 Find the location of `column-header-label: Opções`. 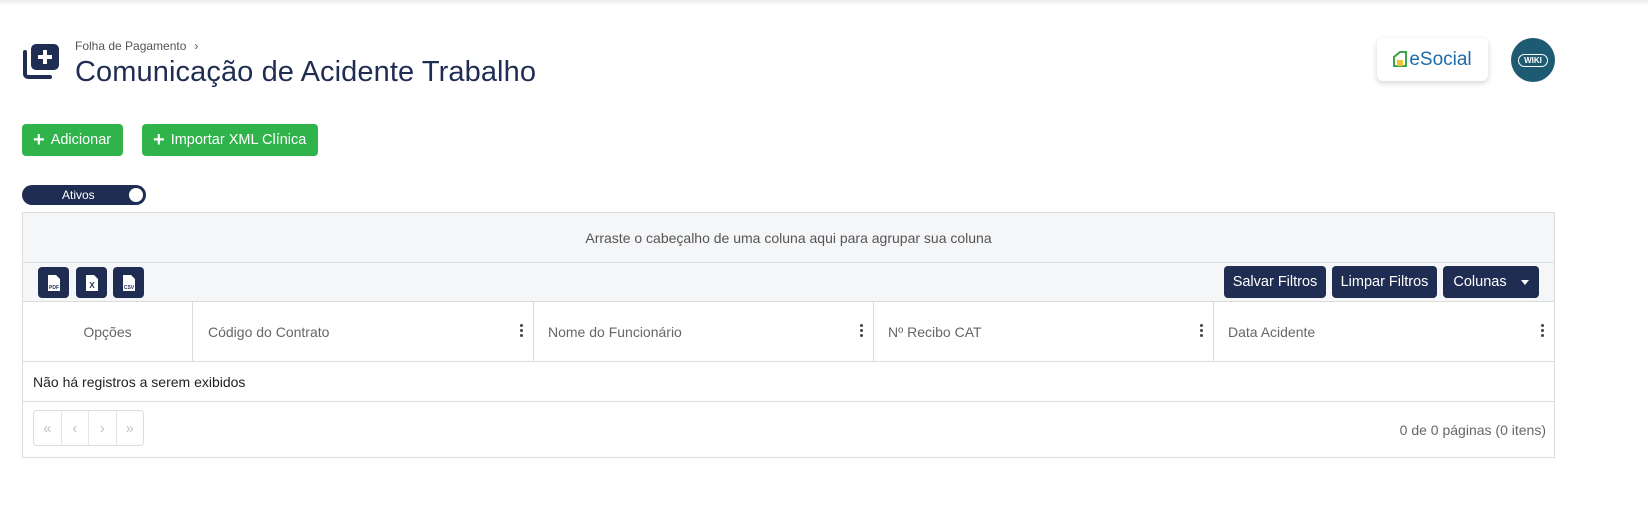

column-header-label: Opções is located at coordinates (107, 331).